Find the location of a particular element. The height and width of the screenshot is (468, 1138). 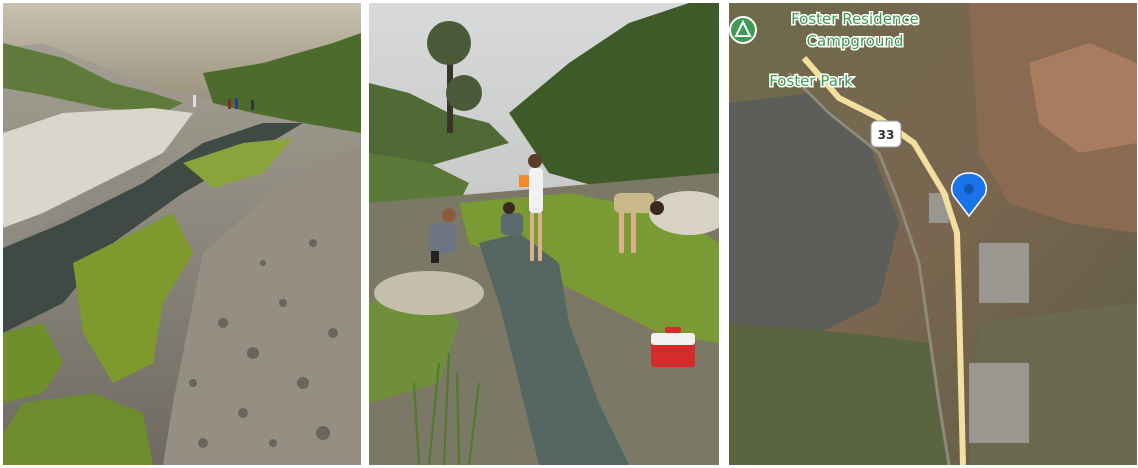

campground-label-line1: Foster Residence is located at coordinates (855, 19).